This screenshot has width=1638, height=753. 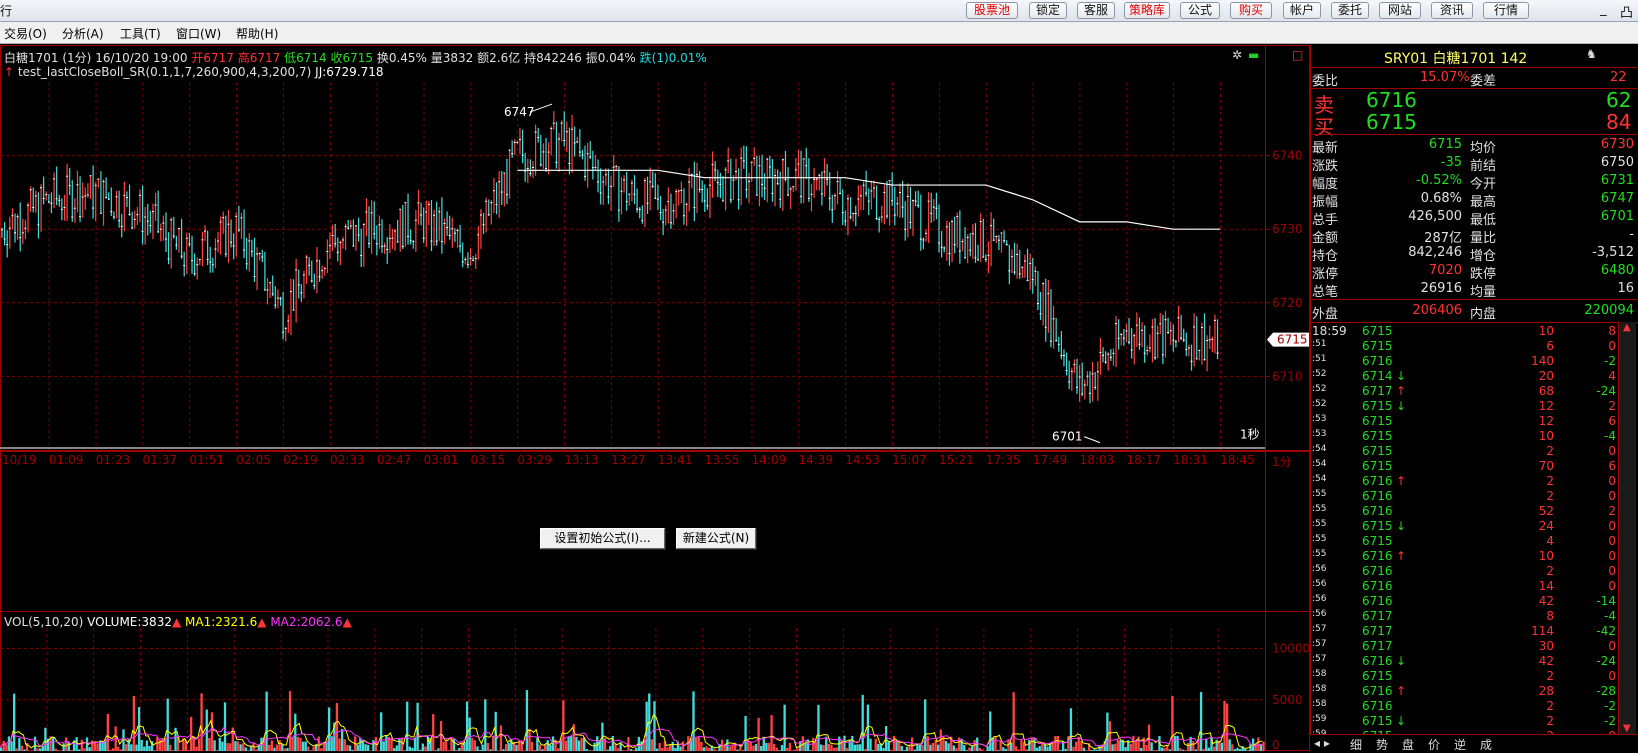 What do you see at coordinates (1603, 9) in the screenshot?
I see `minimize-button: _` at bounding box center [1603, 9].